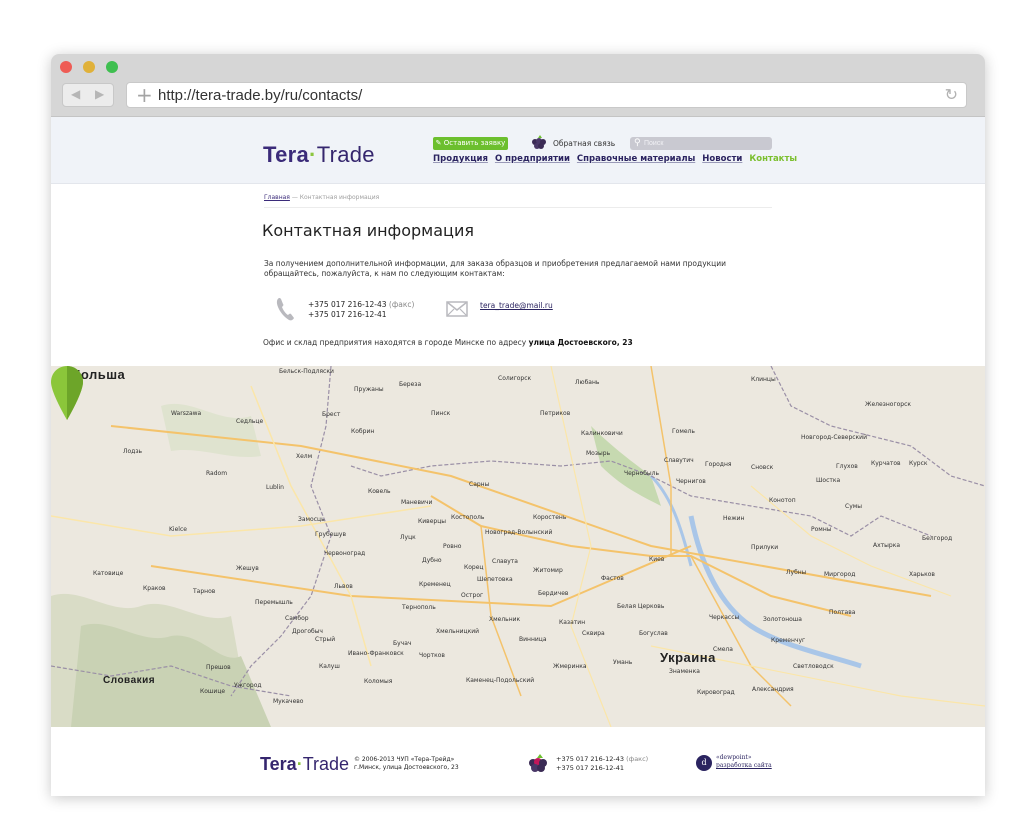 Image resolution: width=1024 pixels, height=827 pixels. I want to click on feedback-link: Обратная связь, so click(572, 143).